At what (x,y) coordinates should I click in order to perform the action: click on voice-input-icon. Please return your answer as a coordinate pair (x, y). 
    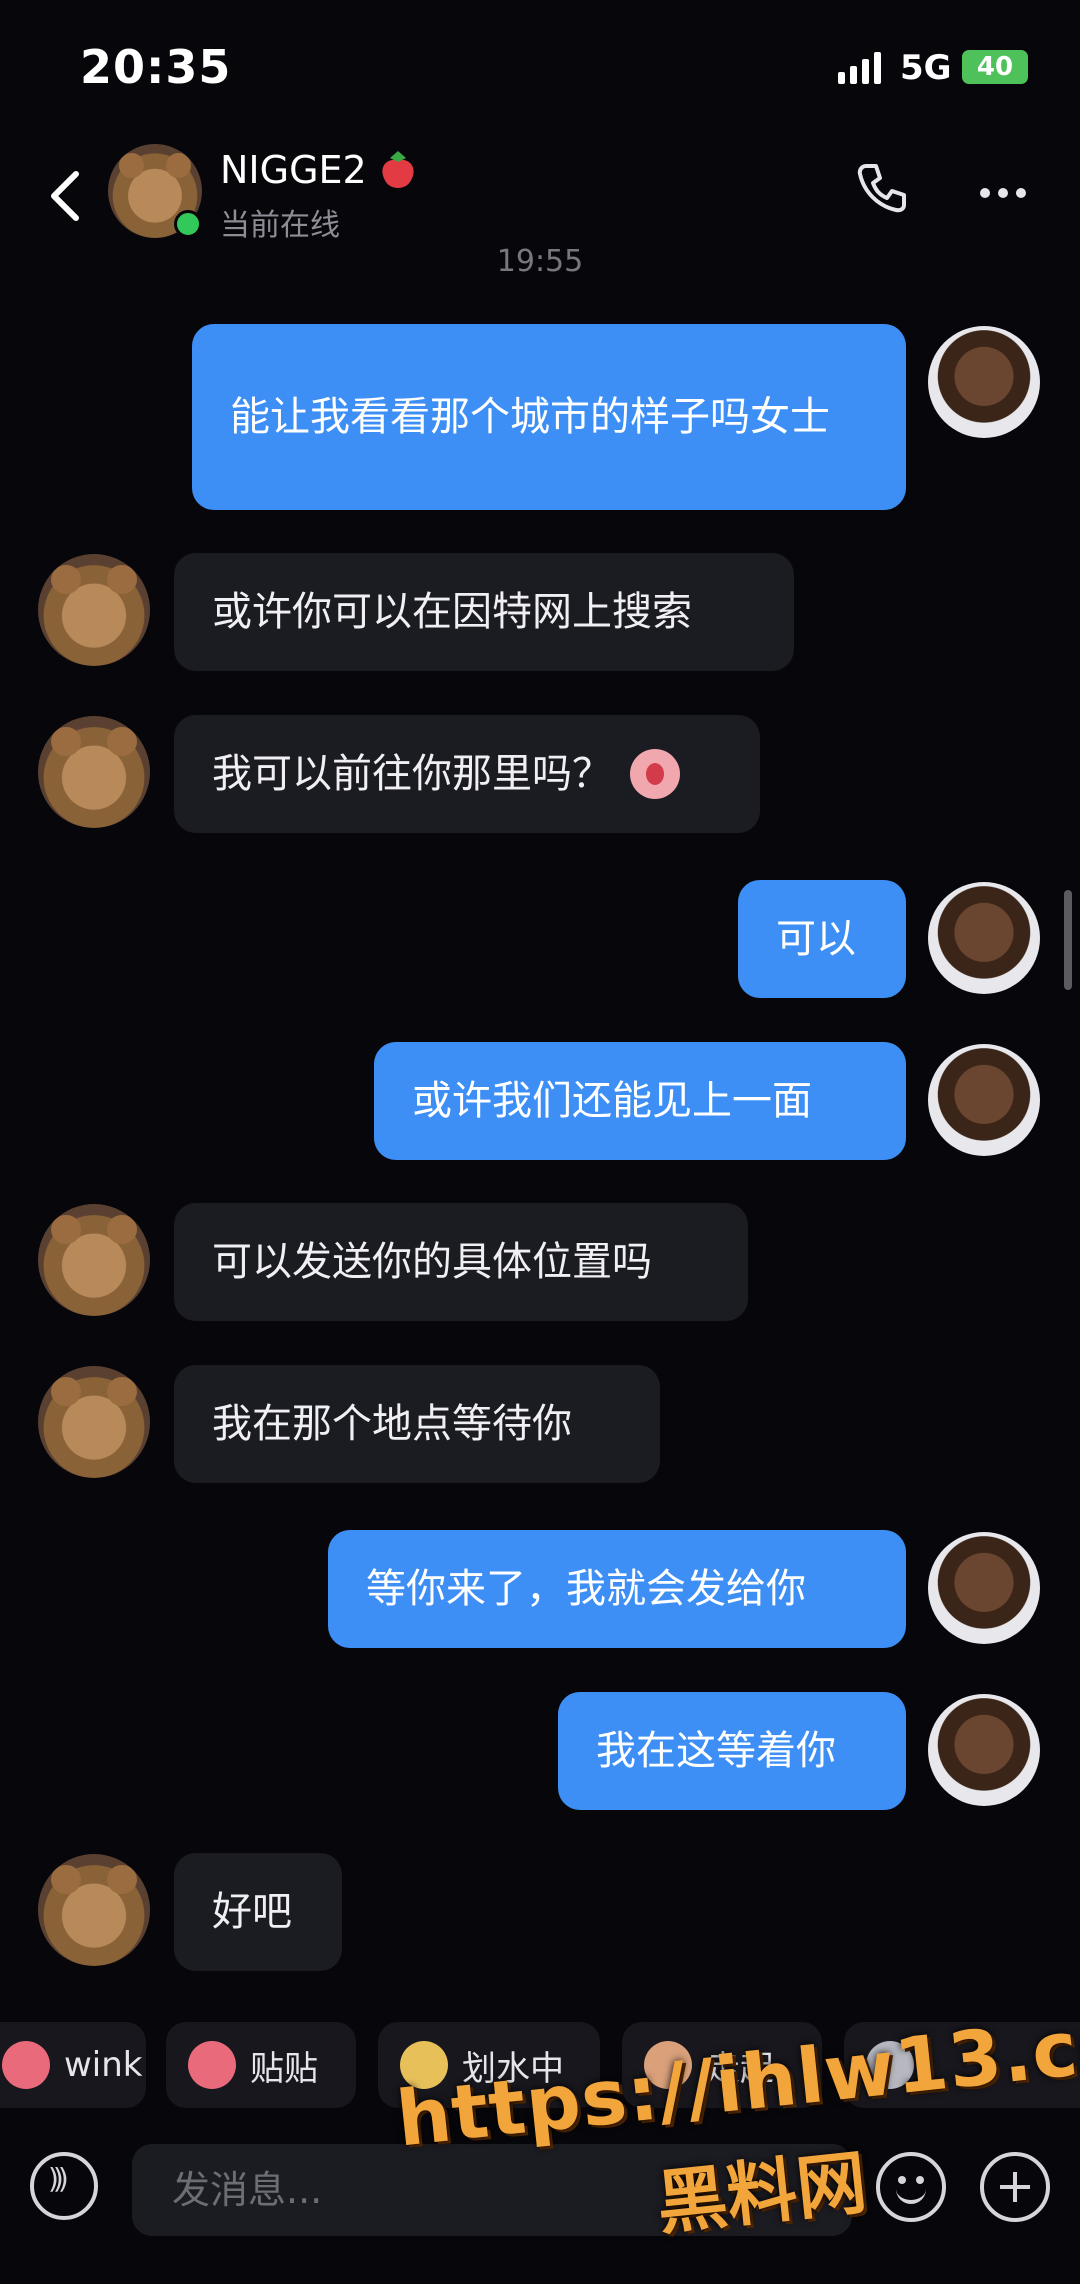
    Looking at the image, I should click on (64, 2186).